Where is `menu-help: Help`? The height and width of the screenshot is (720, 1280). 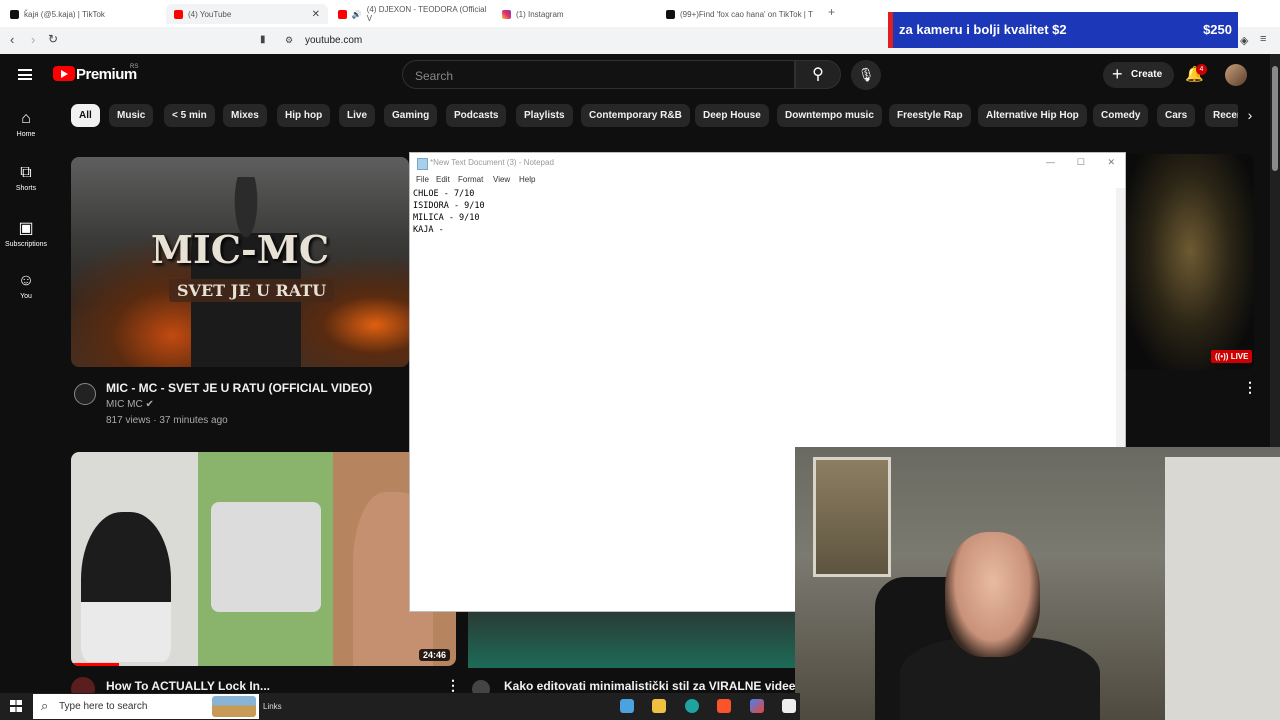
menu-help: Help is located at coordinates (527, 179).